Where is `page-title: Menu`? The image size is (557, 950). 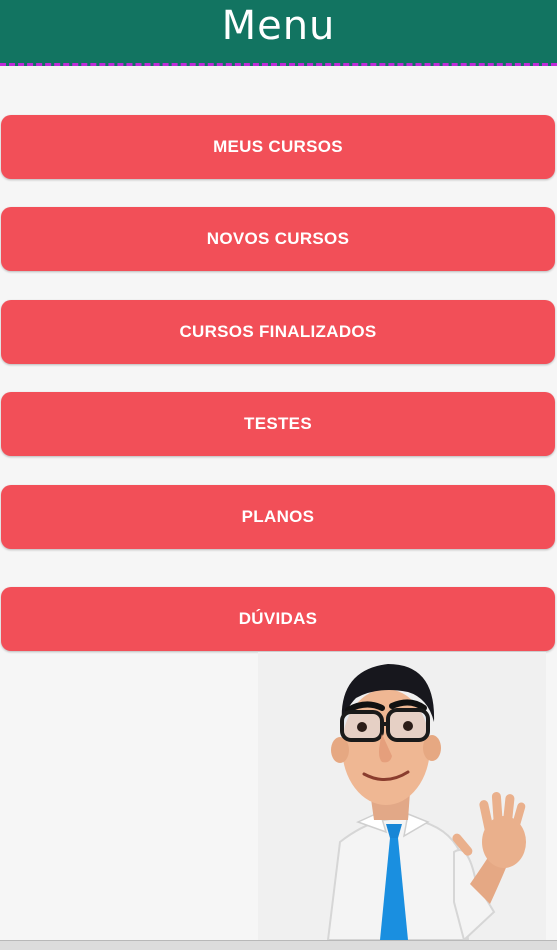
page-title: Menu is located at coordinates (278, 25).